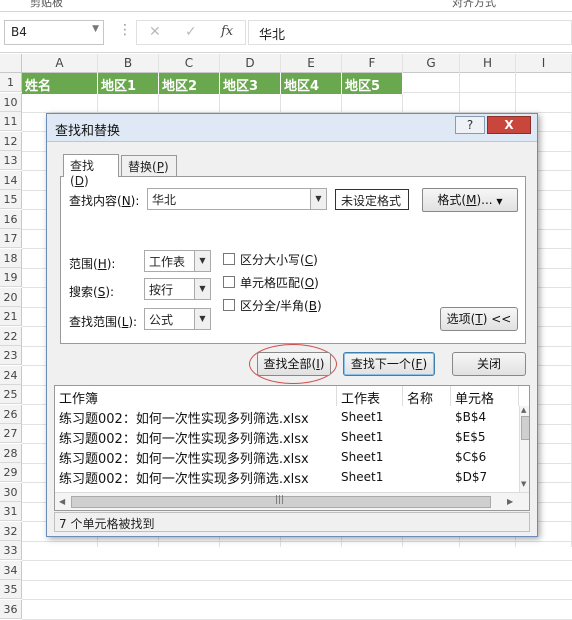 This screenshot has height=620, width=572. Describe the element at coordinates (11, 180) in the screenshot. I see `row-header: 14` at that location.